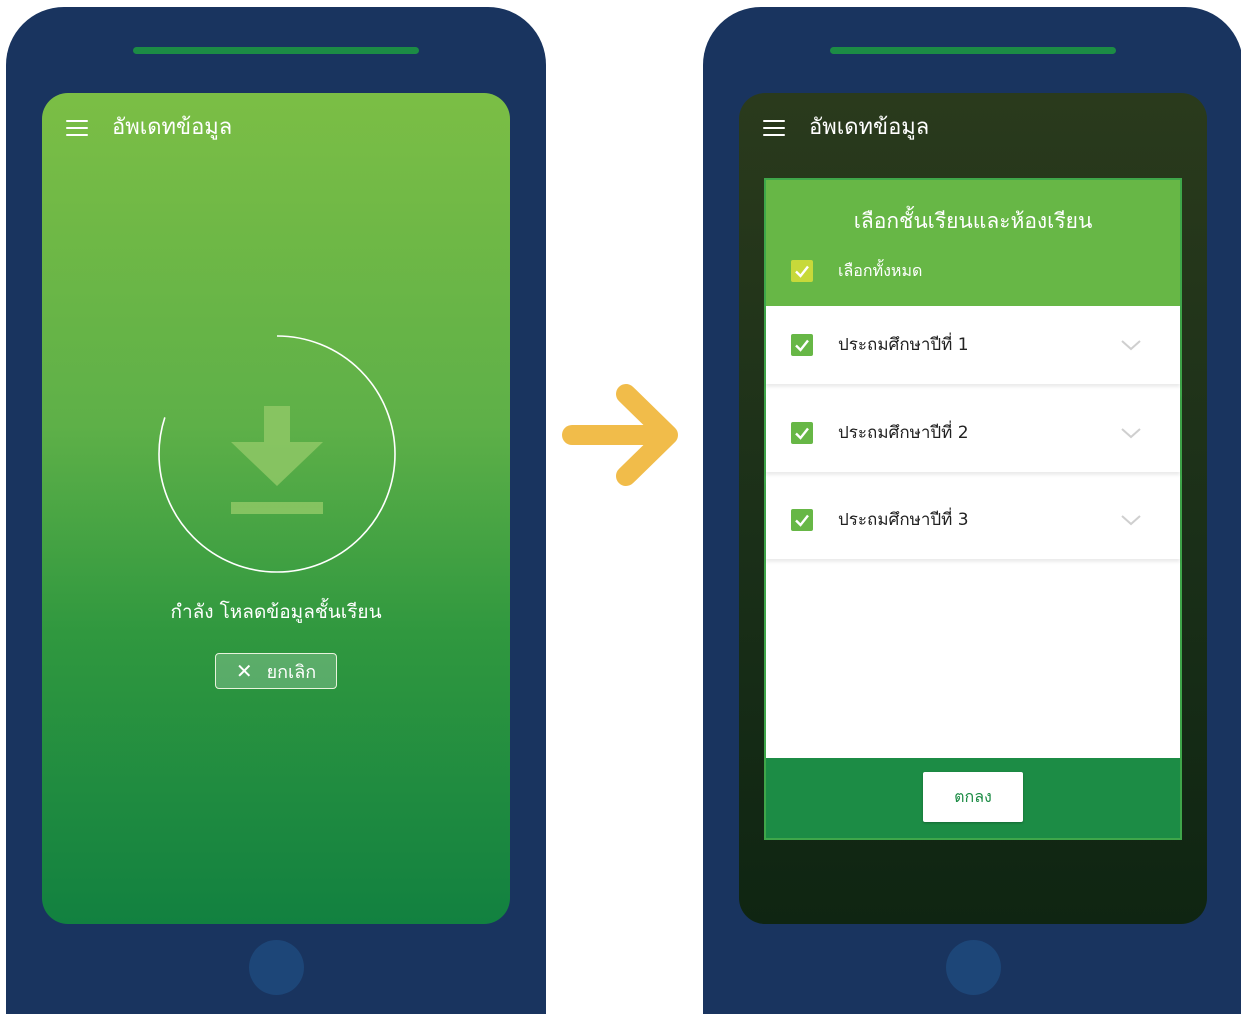 The width and height of the screenshot is (1241, 1014). I want to click on select-all-checkbox, so click(802, 271).